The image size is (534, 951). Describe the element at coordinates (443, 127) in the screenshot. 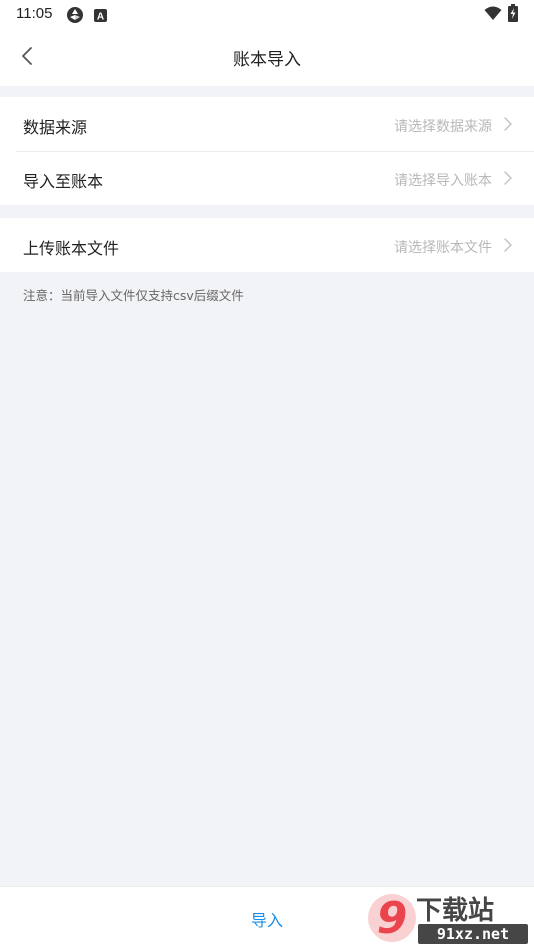

I see `data-source-value: 请选择数据来源` at that location.